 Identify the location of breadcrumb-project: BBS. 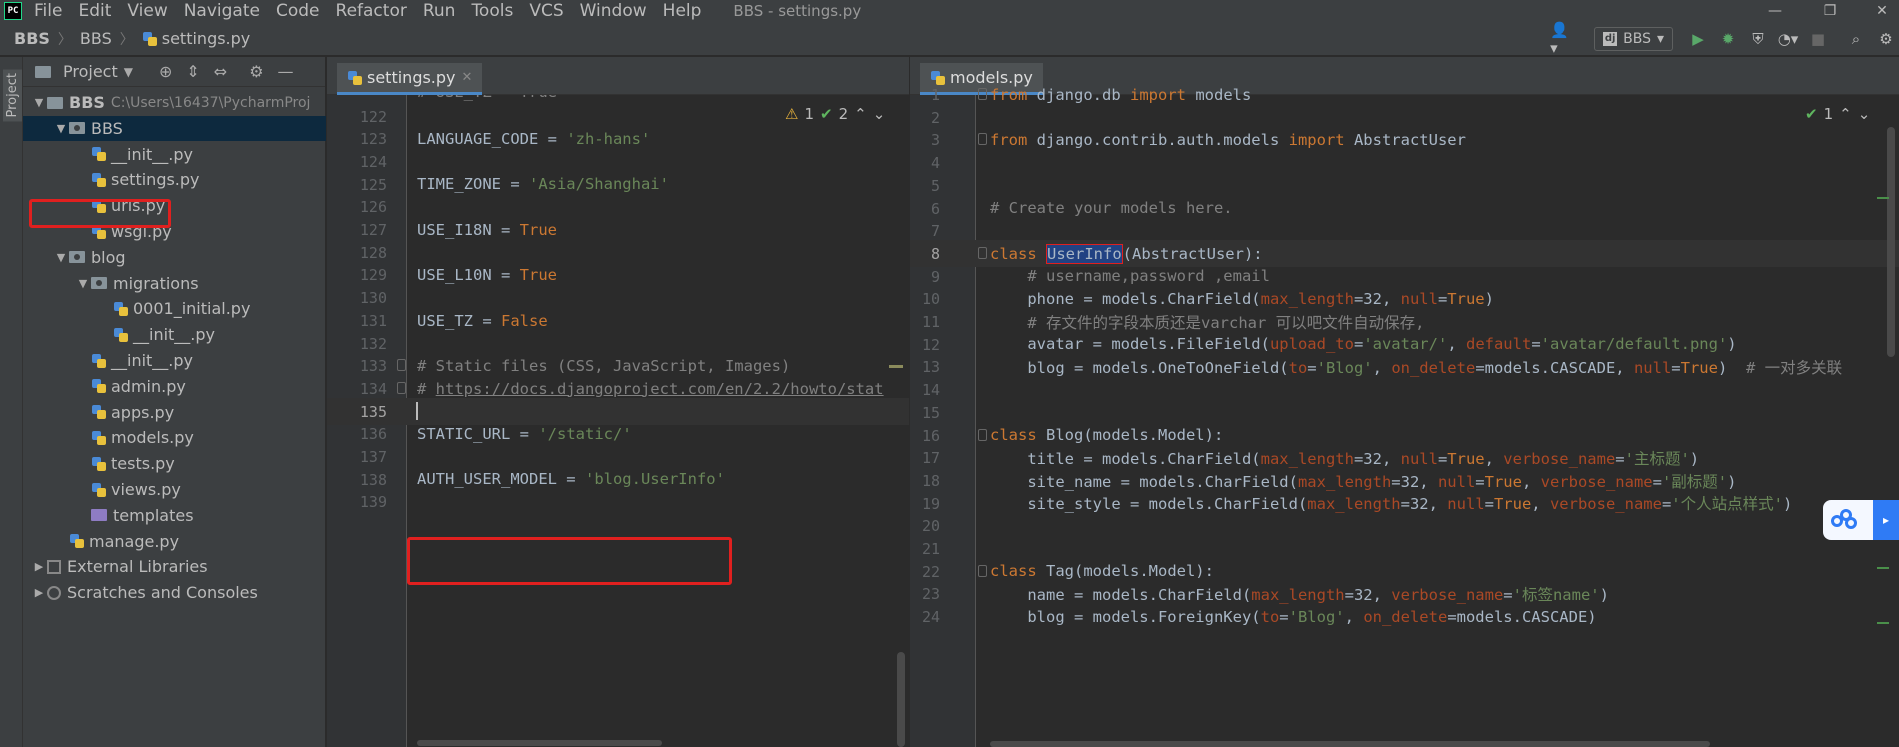
(32, 38).